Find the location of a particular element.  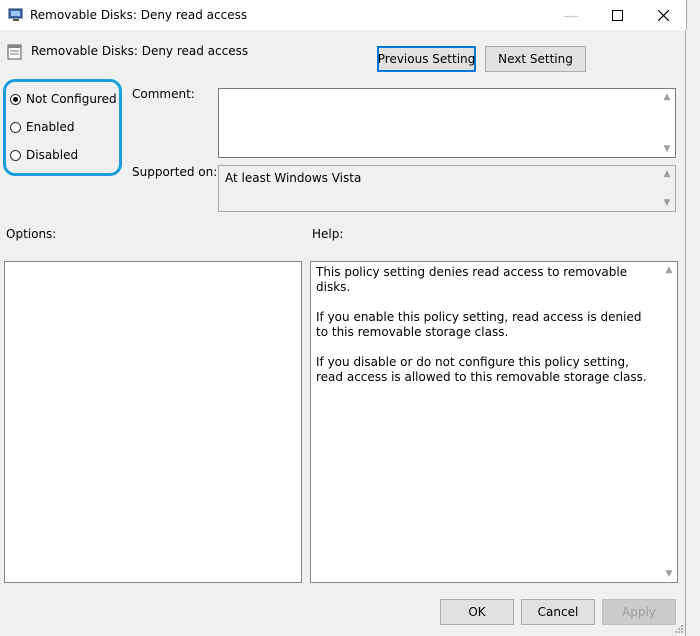

apply-label: Apply is located at coordinates (639, 612).